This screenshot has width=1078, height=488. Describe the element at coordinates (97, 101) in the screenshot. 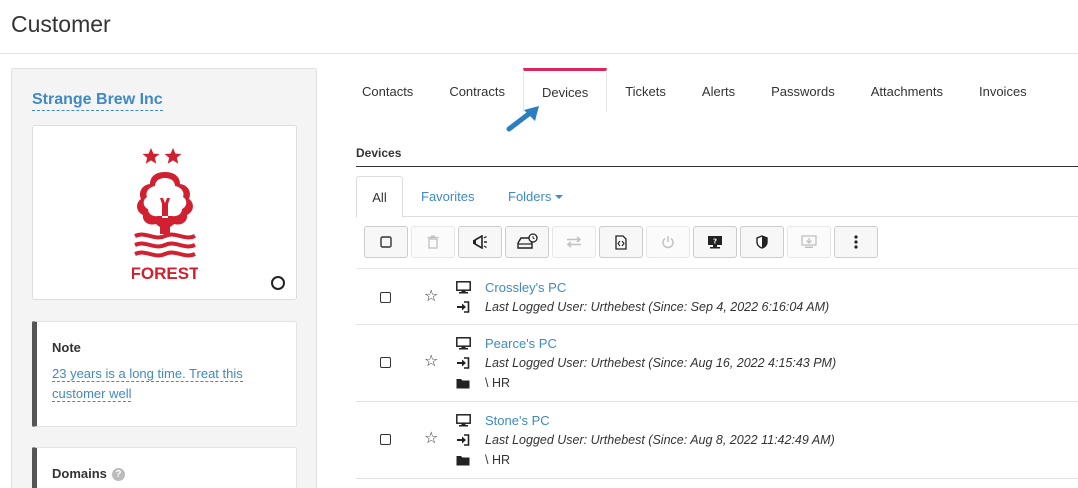

I see `customer-name-link: Strange Brew Inc` at that location.